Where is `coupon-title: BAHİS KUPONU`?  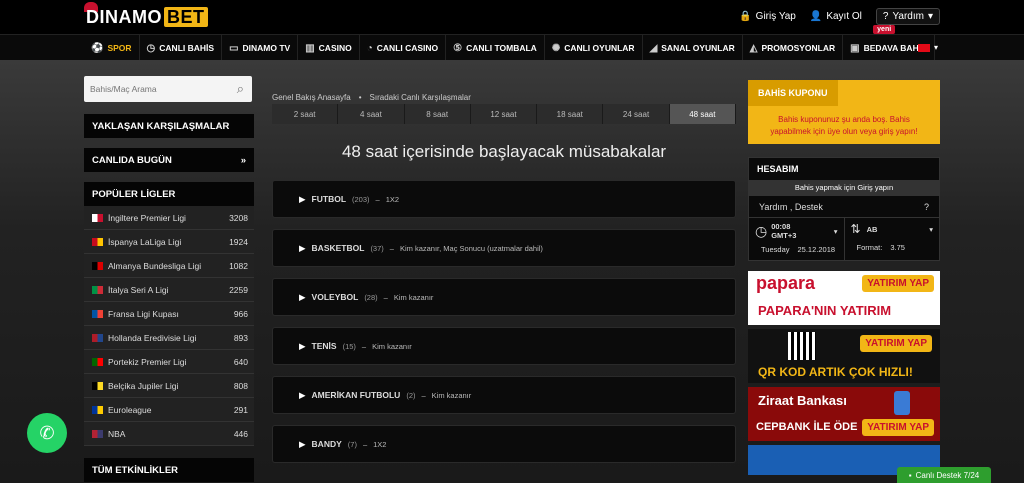
coupon-title: BAHİS KUPONU is located at coordinates (793, 93).